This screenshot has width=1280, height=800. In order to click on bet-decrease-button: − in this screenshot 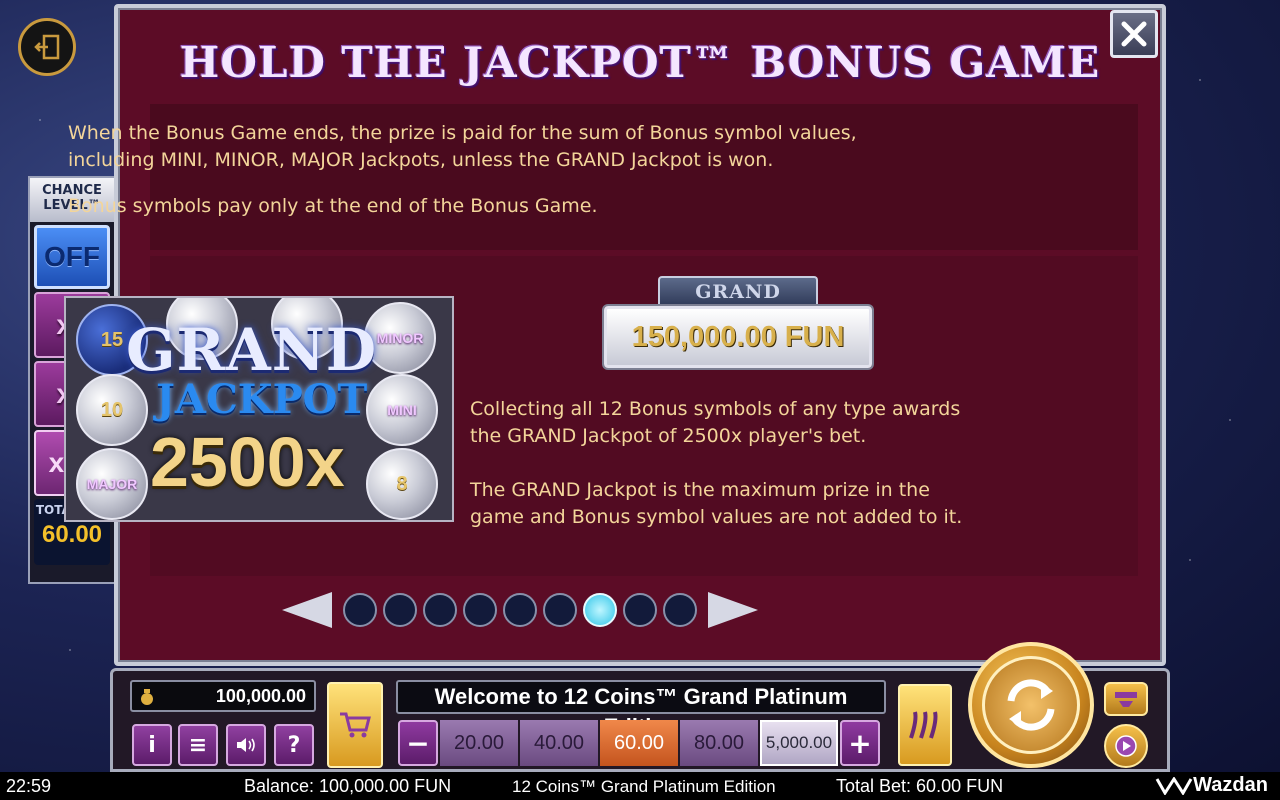, I will do `click(418, 743)`.